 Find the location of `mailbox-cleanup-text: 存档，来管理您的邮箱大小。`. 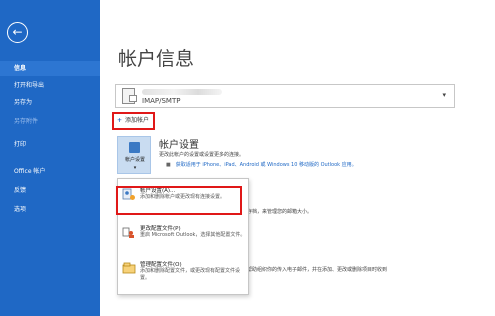

mailbox-cleanup-text: 存档，来管理您的邮箱大小。 is located at coordinates (280, 212).